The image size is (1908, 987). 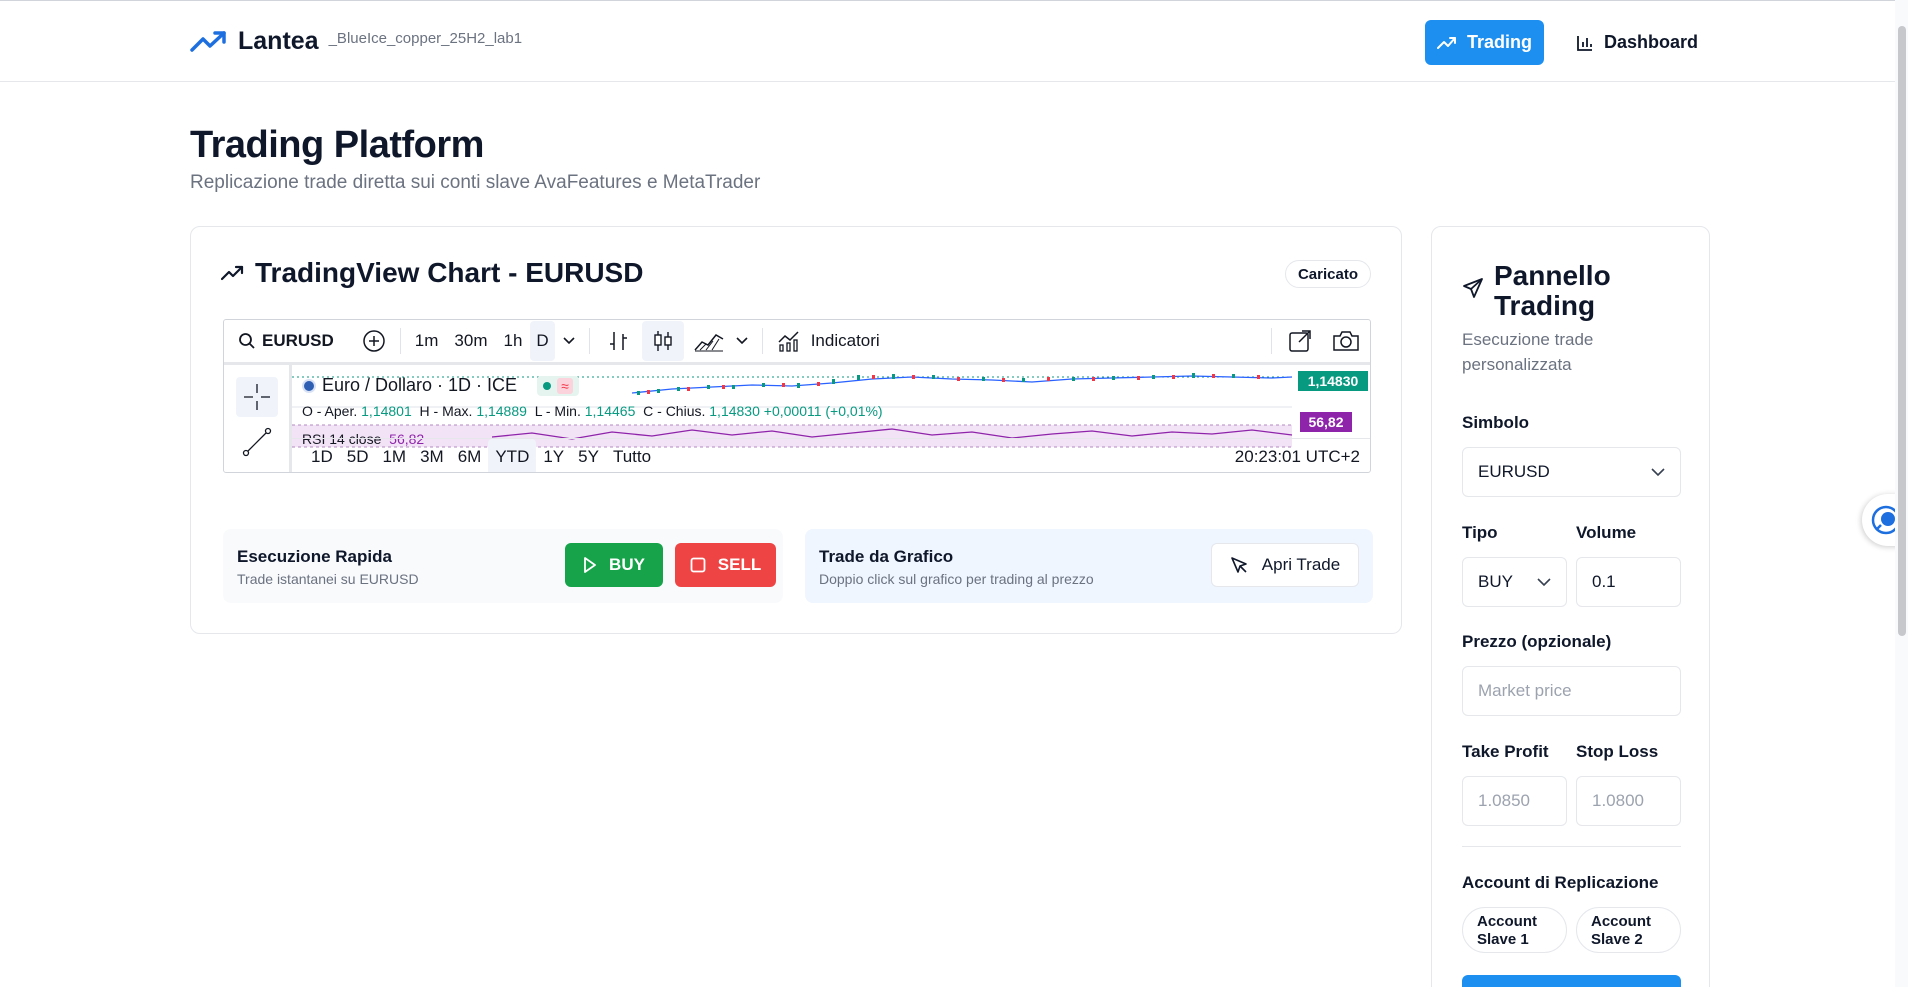 I want to click on interval-30m: 30m, so click(x=470, y=341).